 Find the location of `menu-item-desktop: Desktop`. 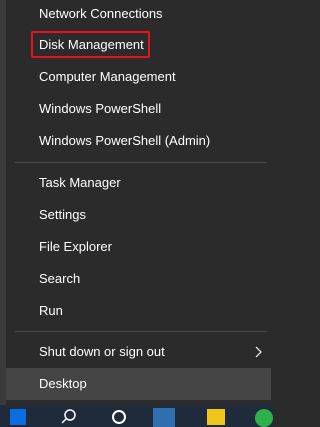

menu-item-desktop: Desktop is located at coordinates (138, 384).